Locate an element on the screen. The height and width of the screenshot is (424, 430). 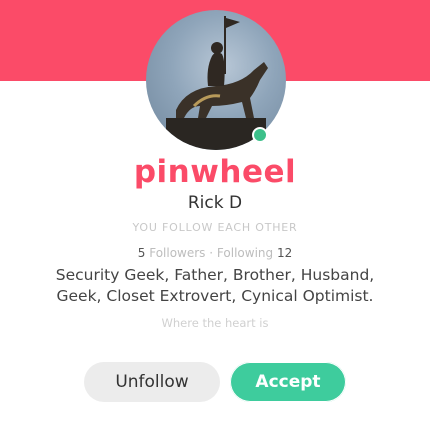
profile-display-name: Rick D is located at coordinates (215, 203).